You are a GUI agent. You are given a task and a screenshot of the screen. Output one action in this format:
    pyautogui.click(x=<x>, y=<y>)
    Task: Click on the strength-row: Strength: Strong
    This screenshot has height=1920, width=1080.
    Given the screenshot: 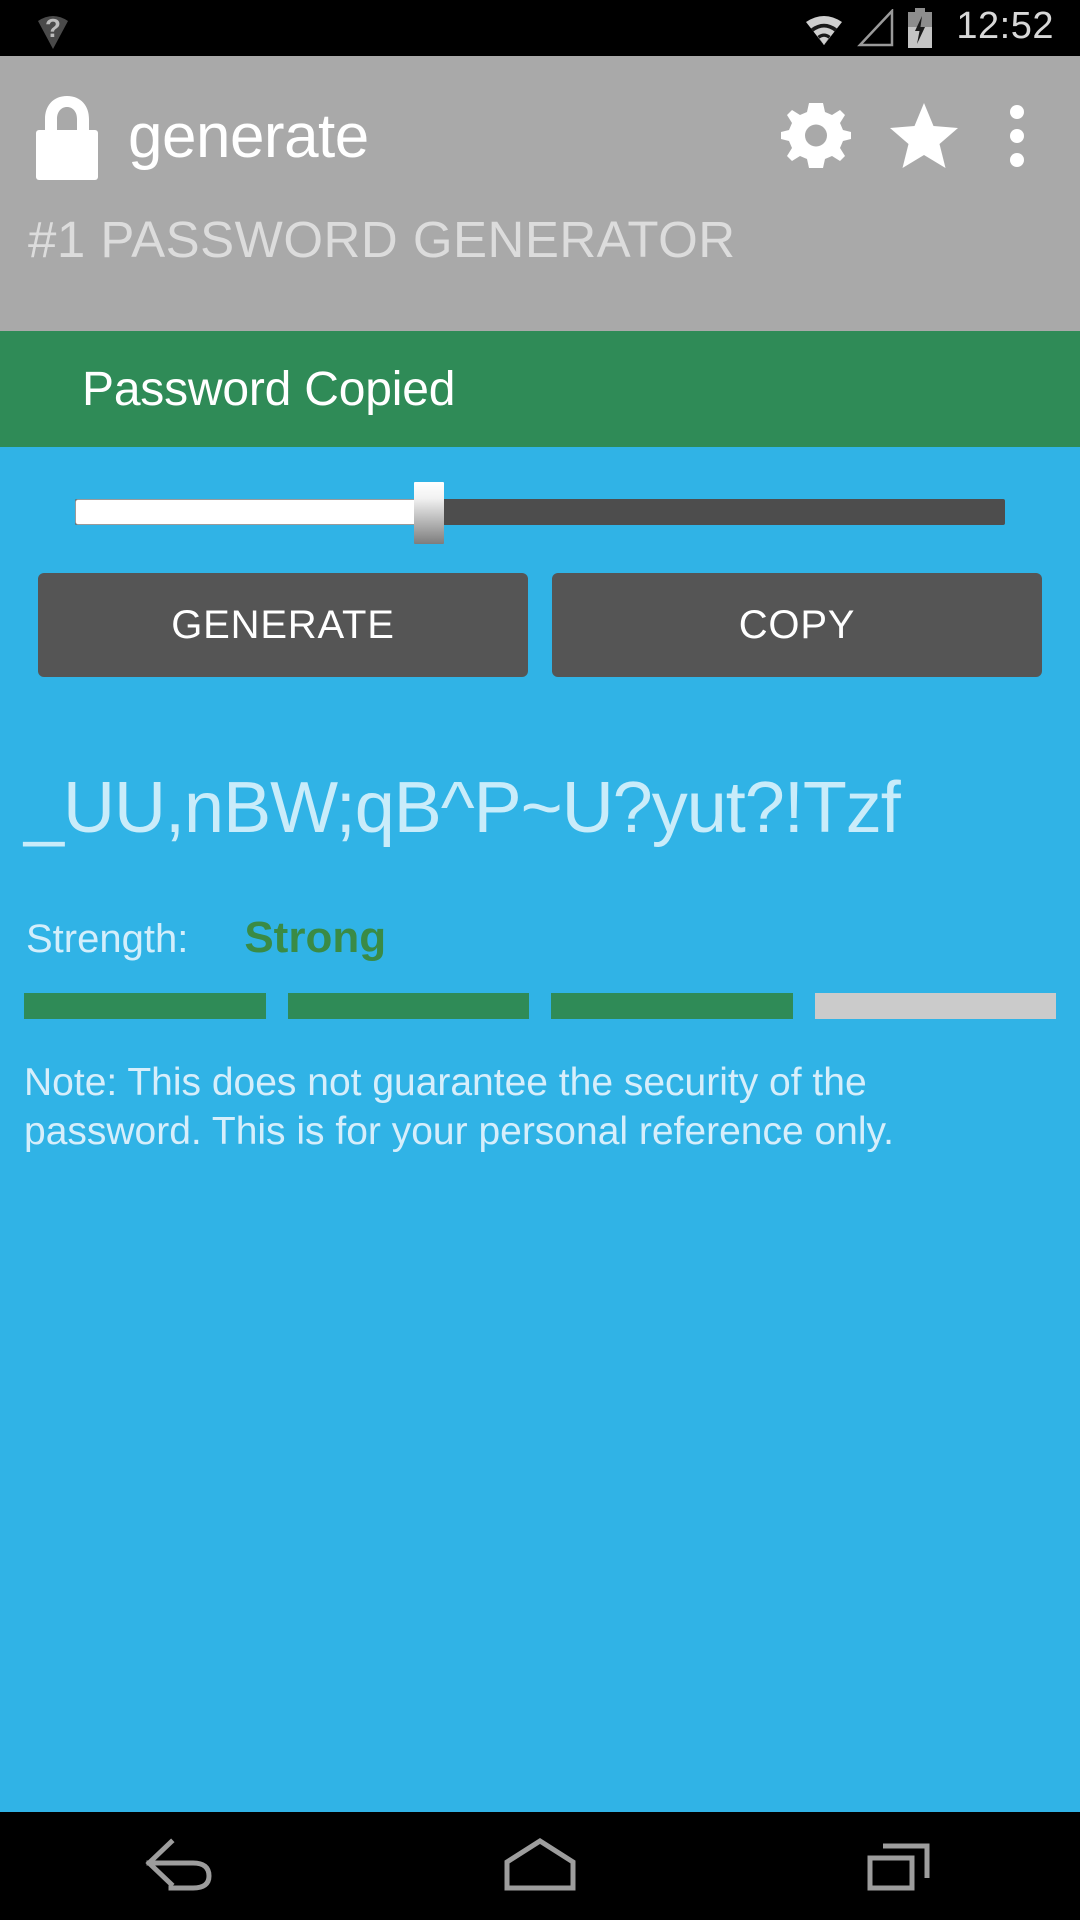 What is the action you would take?
    pyautogui.click(x=540, y=906)
    